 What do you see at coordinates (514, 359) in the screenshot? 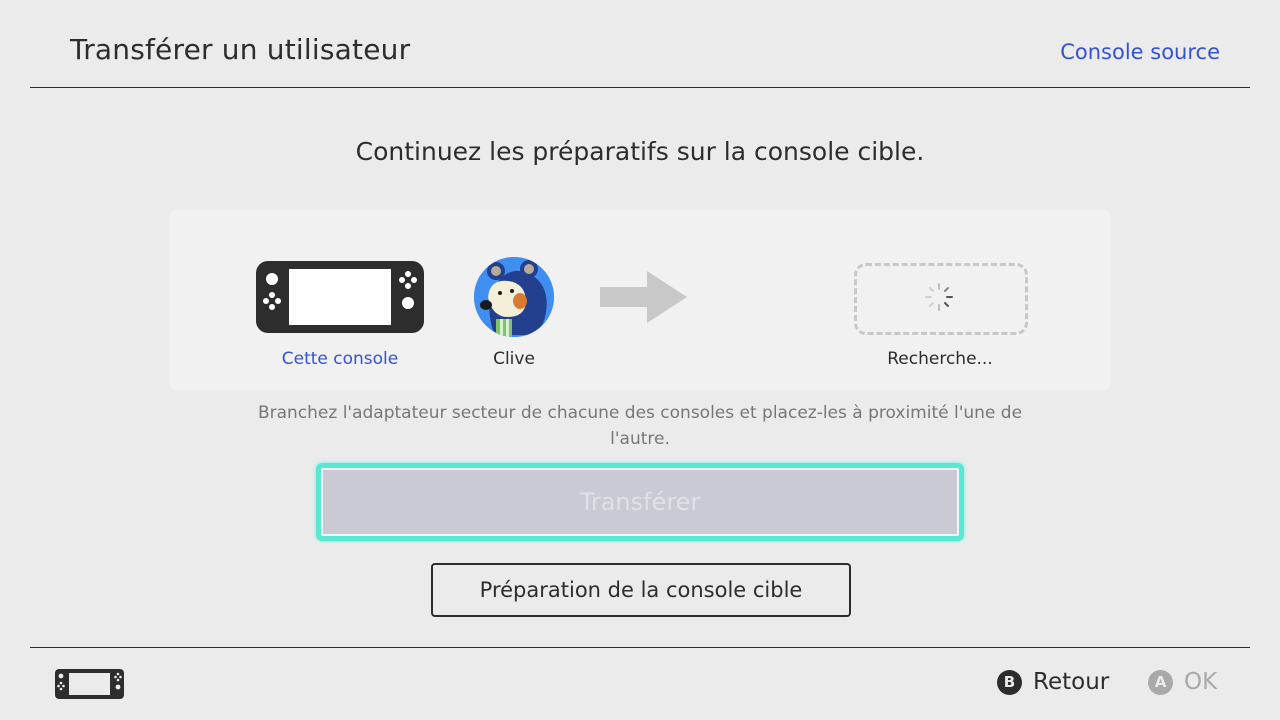
I see `user-name-label: Clive` at bounding box center [514, 359].